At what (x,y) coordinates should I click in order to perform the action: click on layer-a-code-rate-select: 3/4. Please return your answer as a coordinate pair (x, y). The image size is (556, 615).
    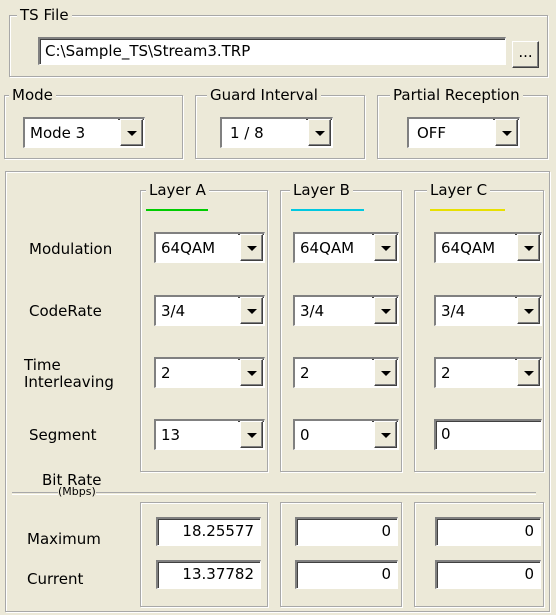
    Looking at the image, I should click on (209, 310).